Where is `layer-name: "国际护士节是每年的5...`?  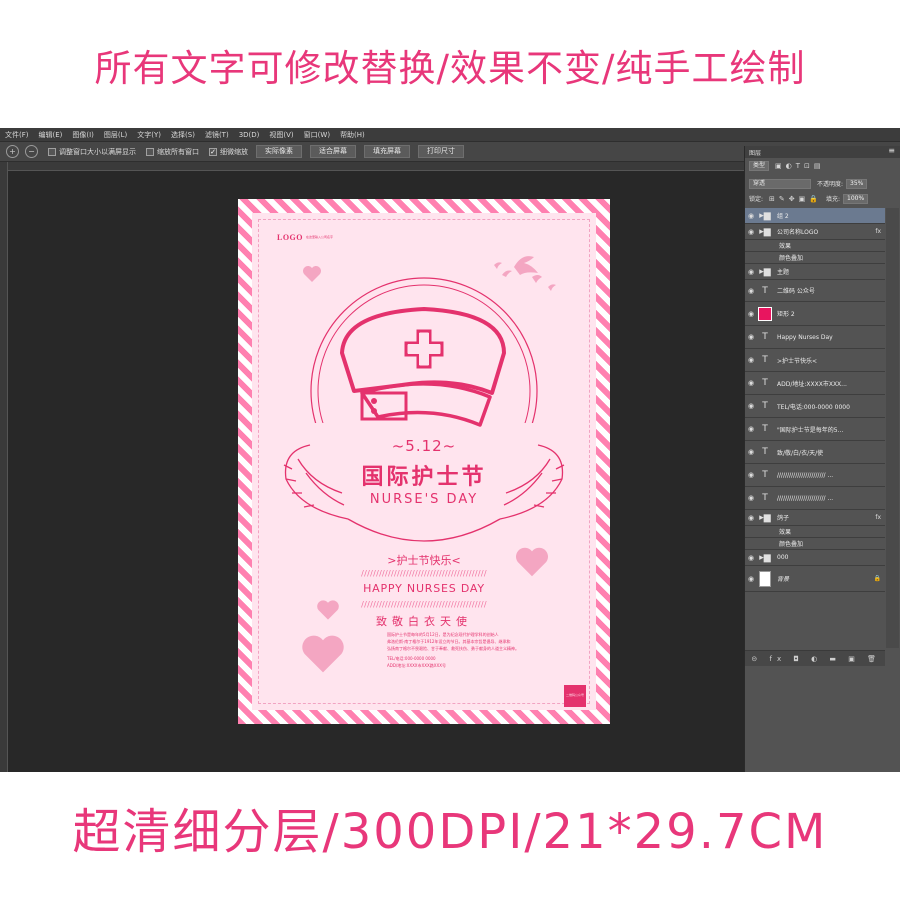
layer-name: "国际护士节是每年的5... is located at coordinates (810, 430).